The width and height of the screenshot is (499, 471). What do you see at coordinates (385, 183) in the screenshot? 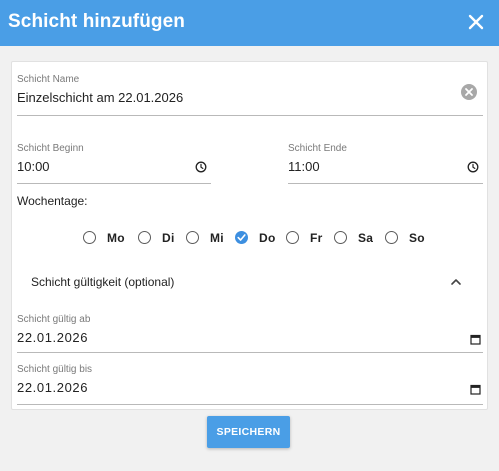
I see `shift-end-underline` at bounding box center [385, 183].